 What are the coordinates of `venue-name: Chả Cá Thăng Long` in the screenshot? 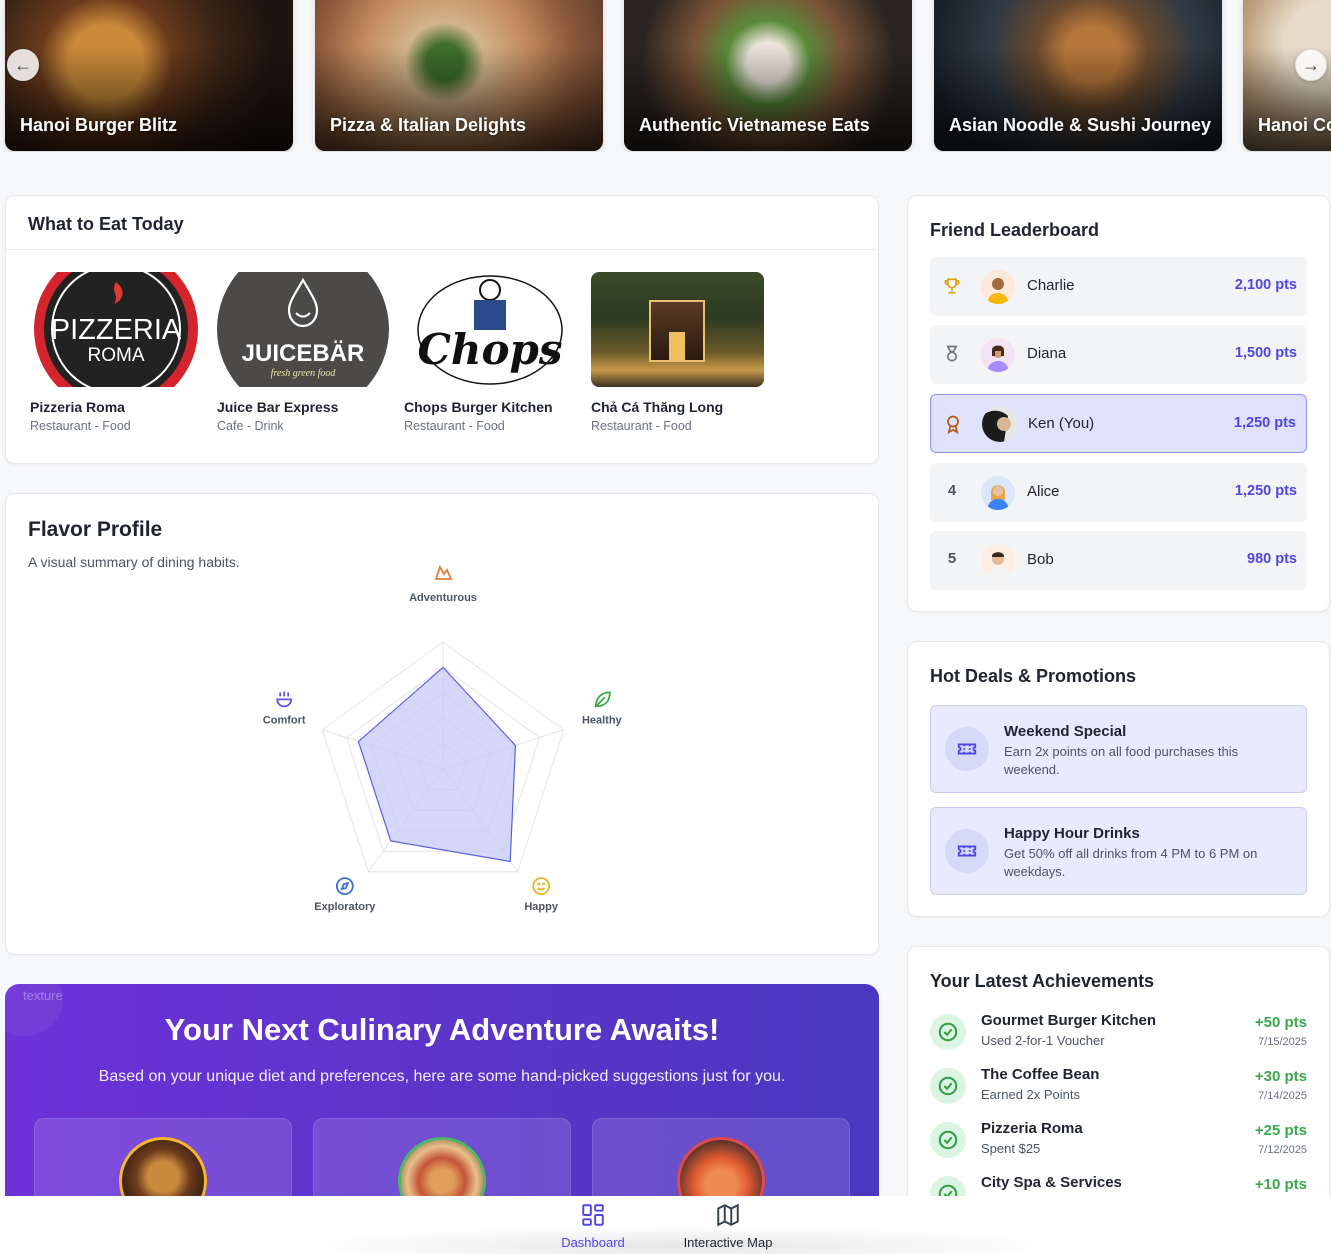 It's located at (657, 407).